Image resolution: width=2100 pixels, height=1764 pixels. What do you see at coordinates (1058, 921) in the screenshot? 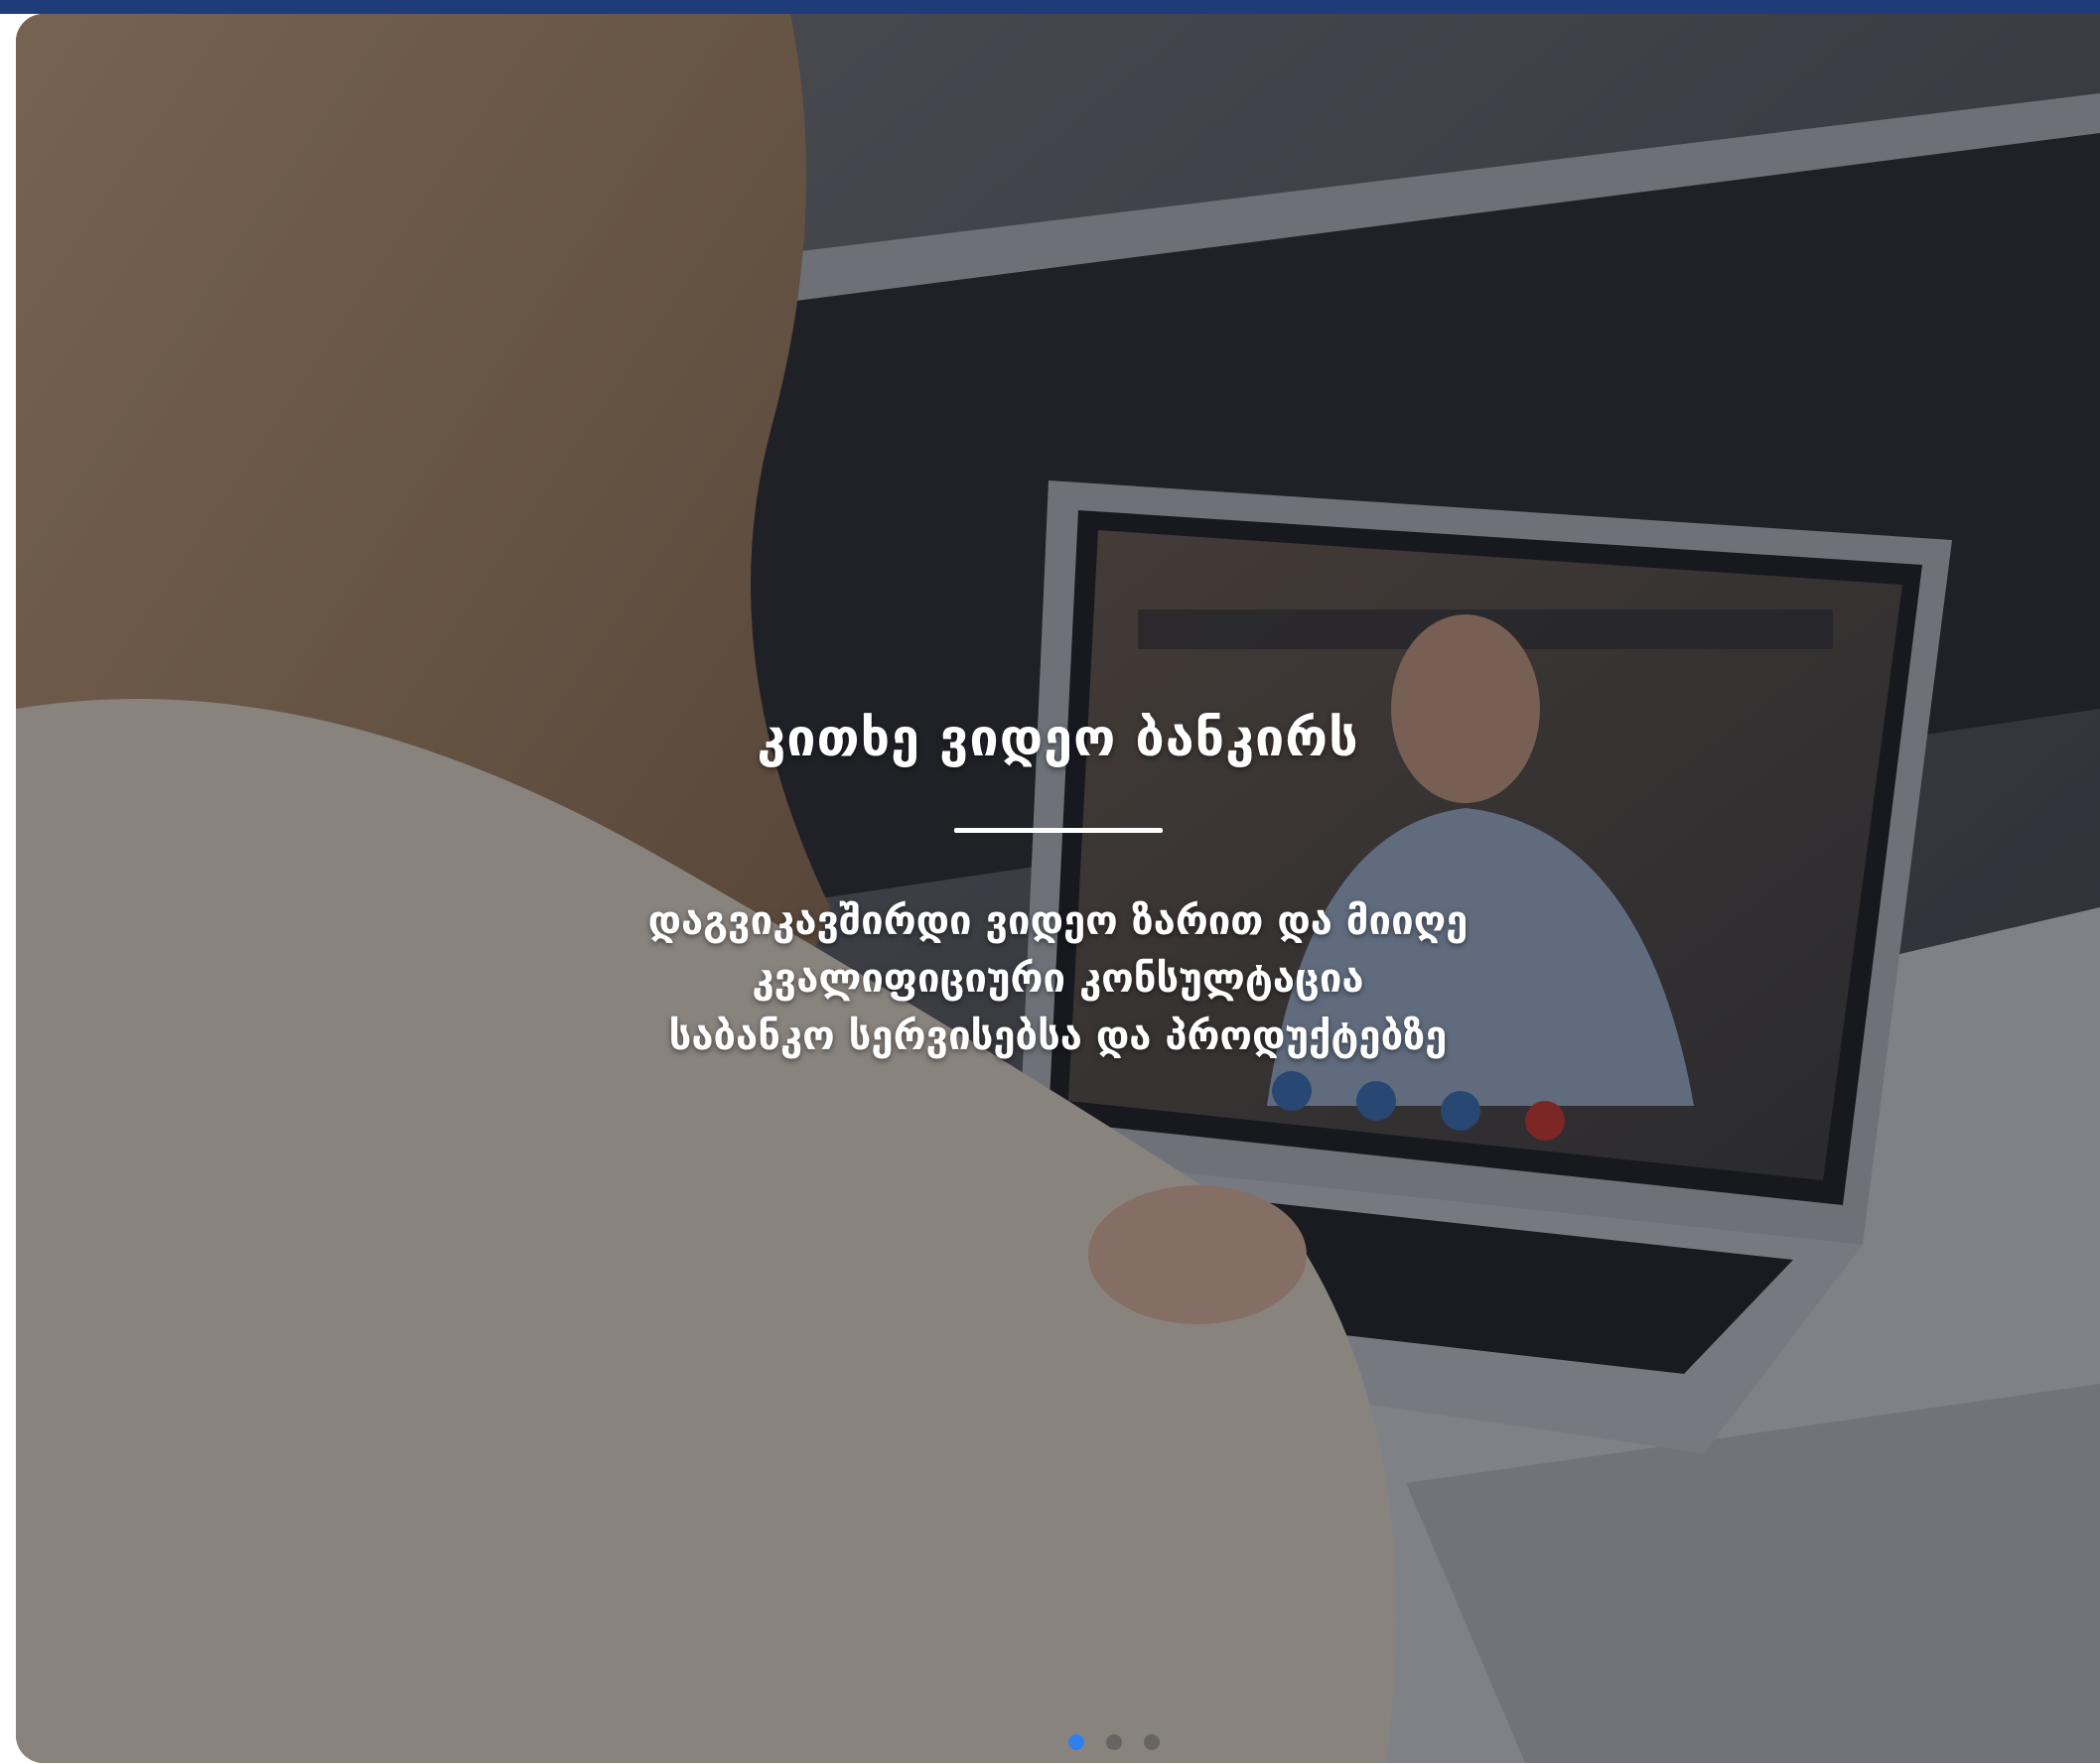
I see `slide-description-line: დაგვიკავშირდი ვიდეო ზარით და მიიღე` at bounding box center [1058, 921].